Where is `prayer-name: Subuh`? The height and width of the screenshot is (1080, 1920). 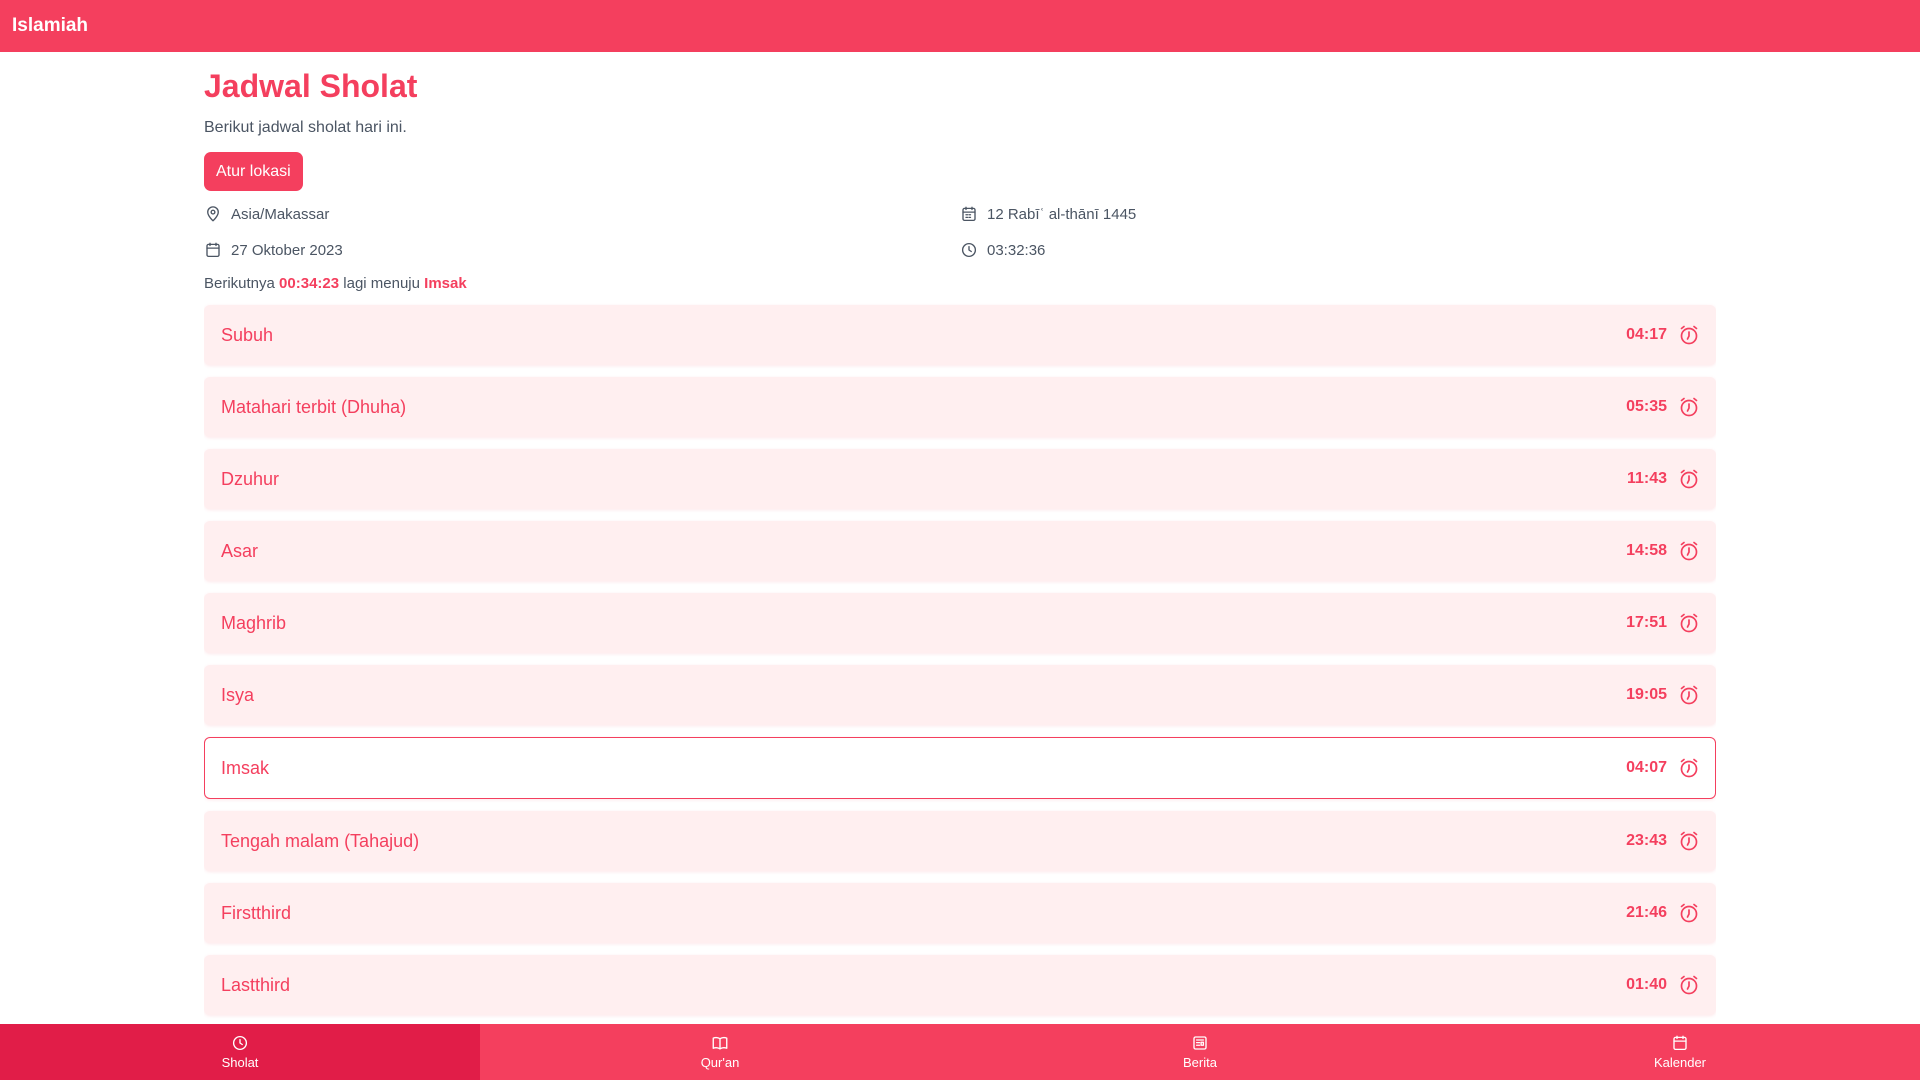 prayer-name: Subuh is located at coordinates (247, 334).